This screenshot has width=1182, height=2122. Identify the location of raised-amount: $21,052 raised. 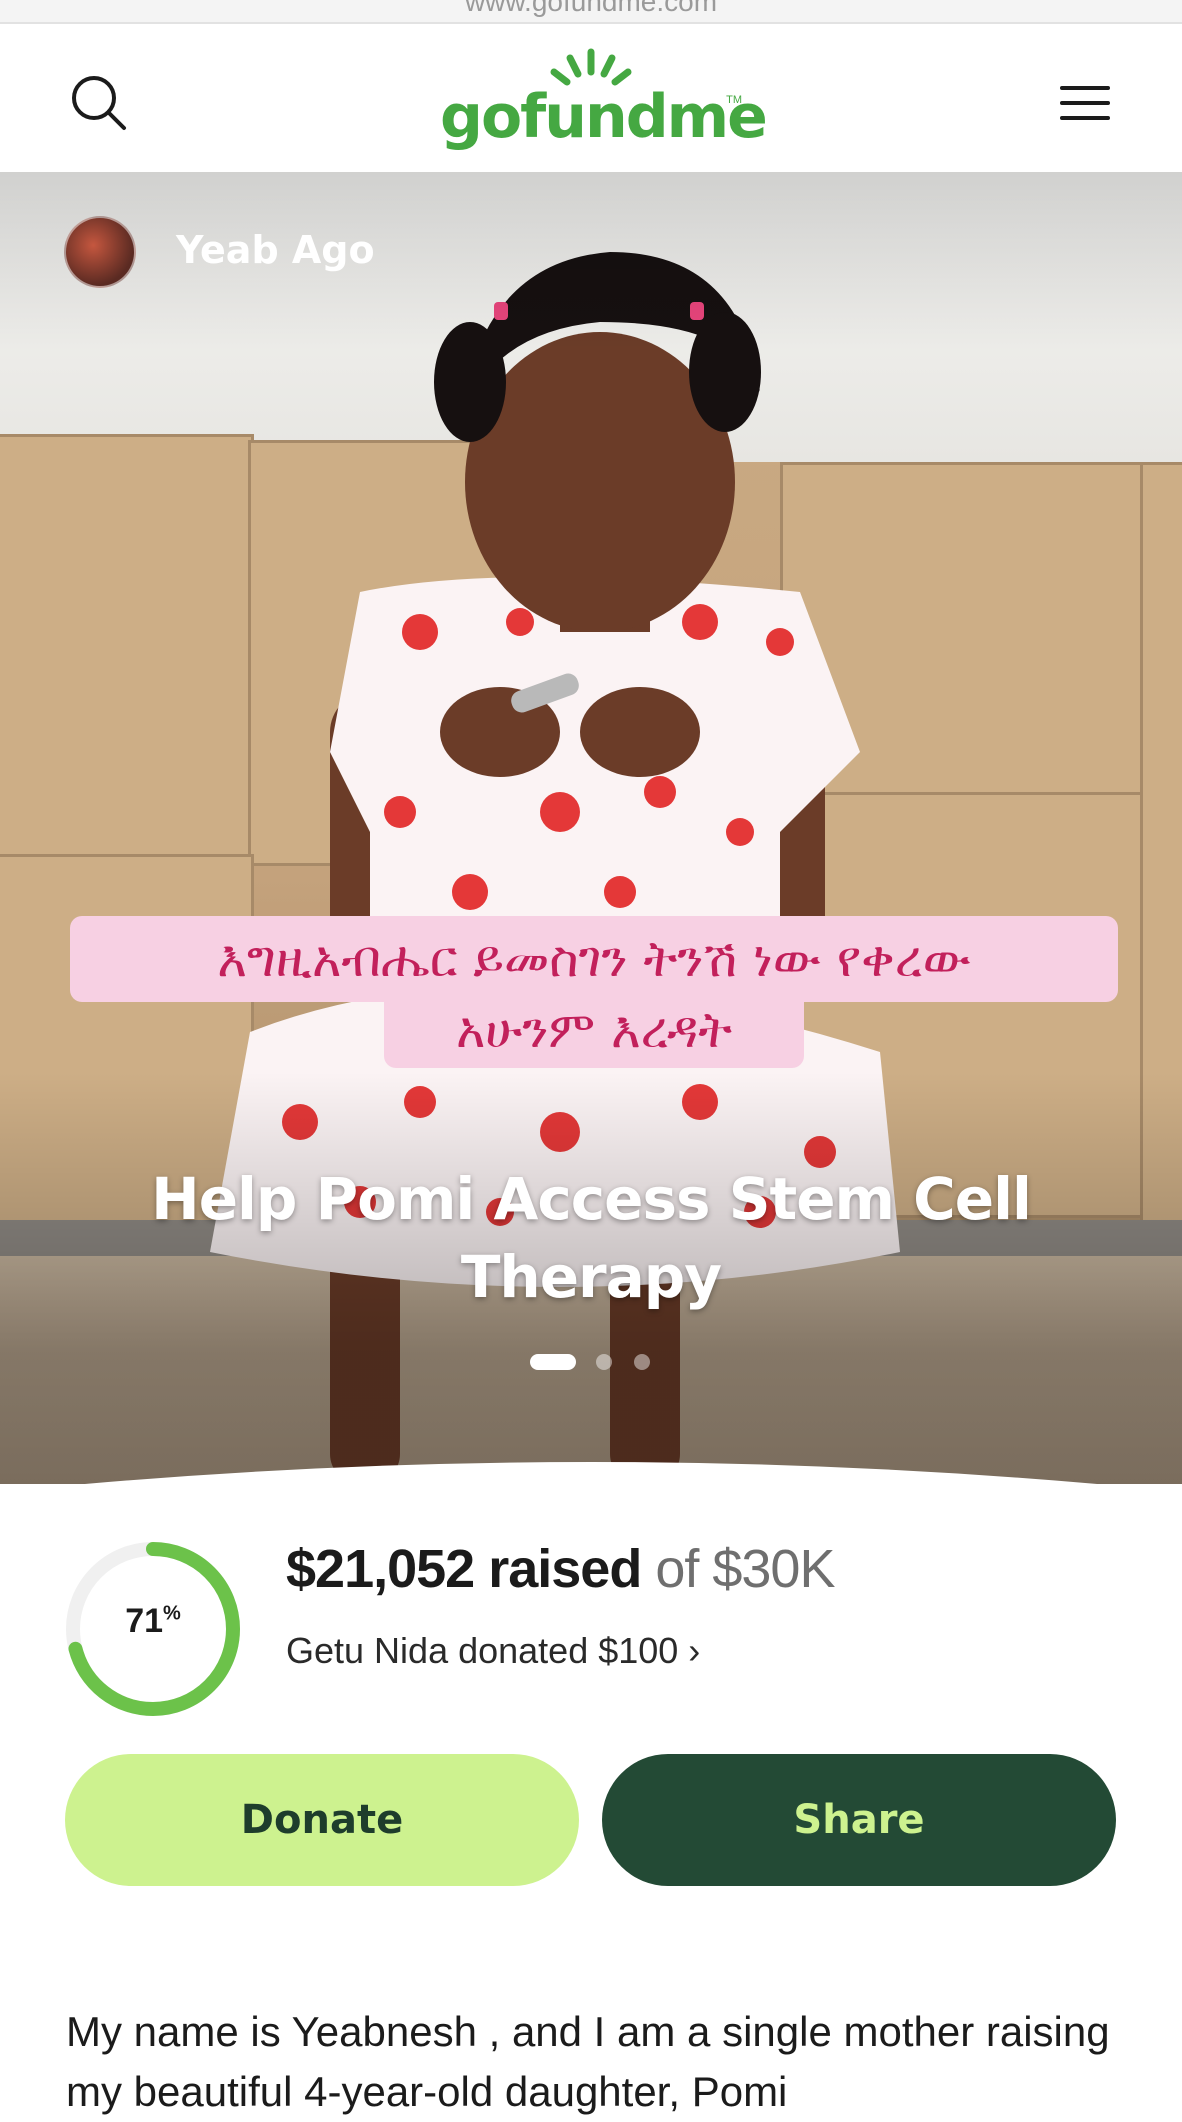
(464, 1569).